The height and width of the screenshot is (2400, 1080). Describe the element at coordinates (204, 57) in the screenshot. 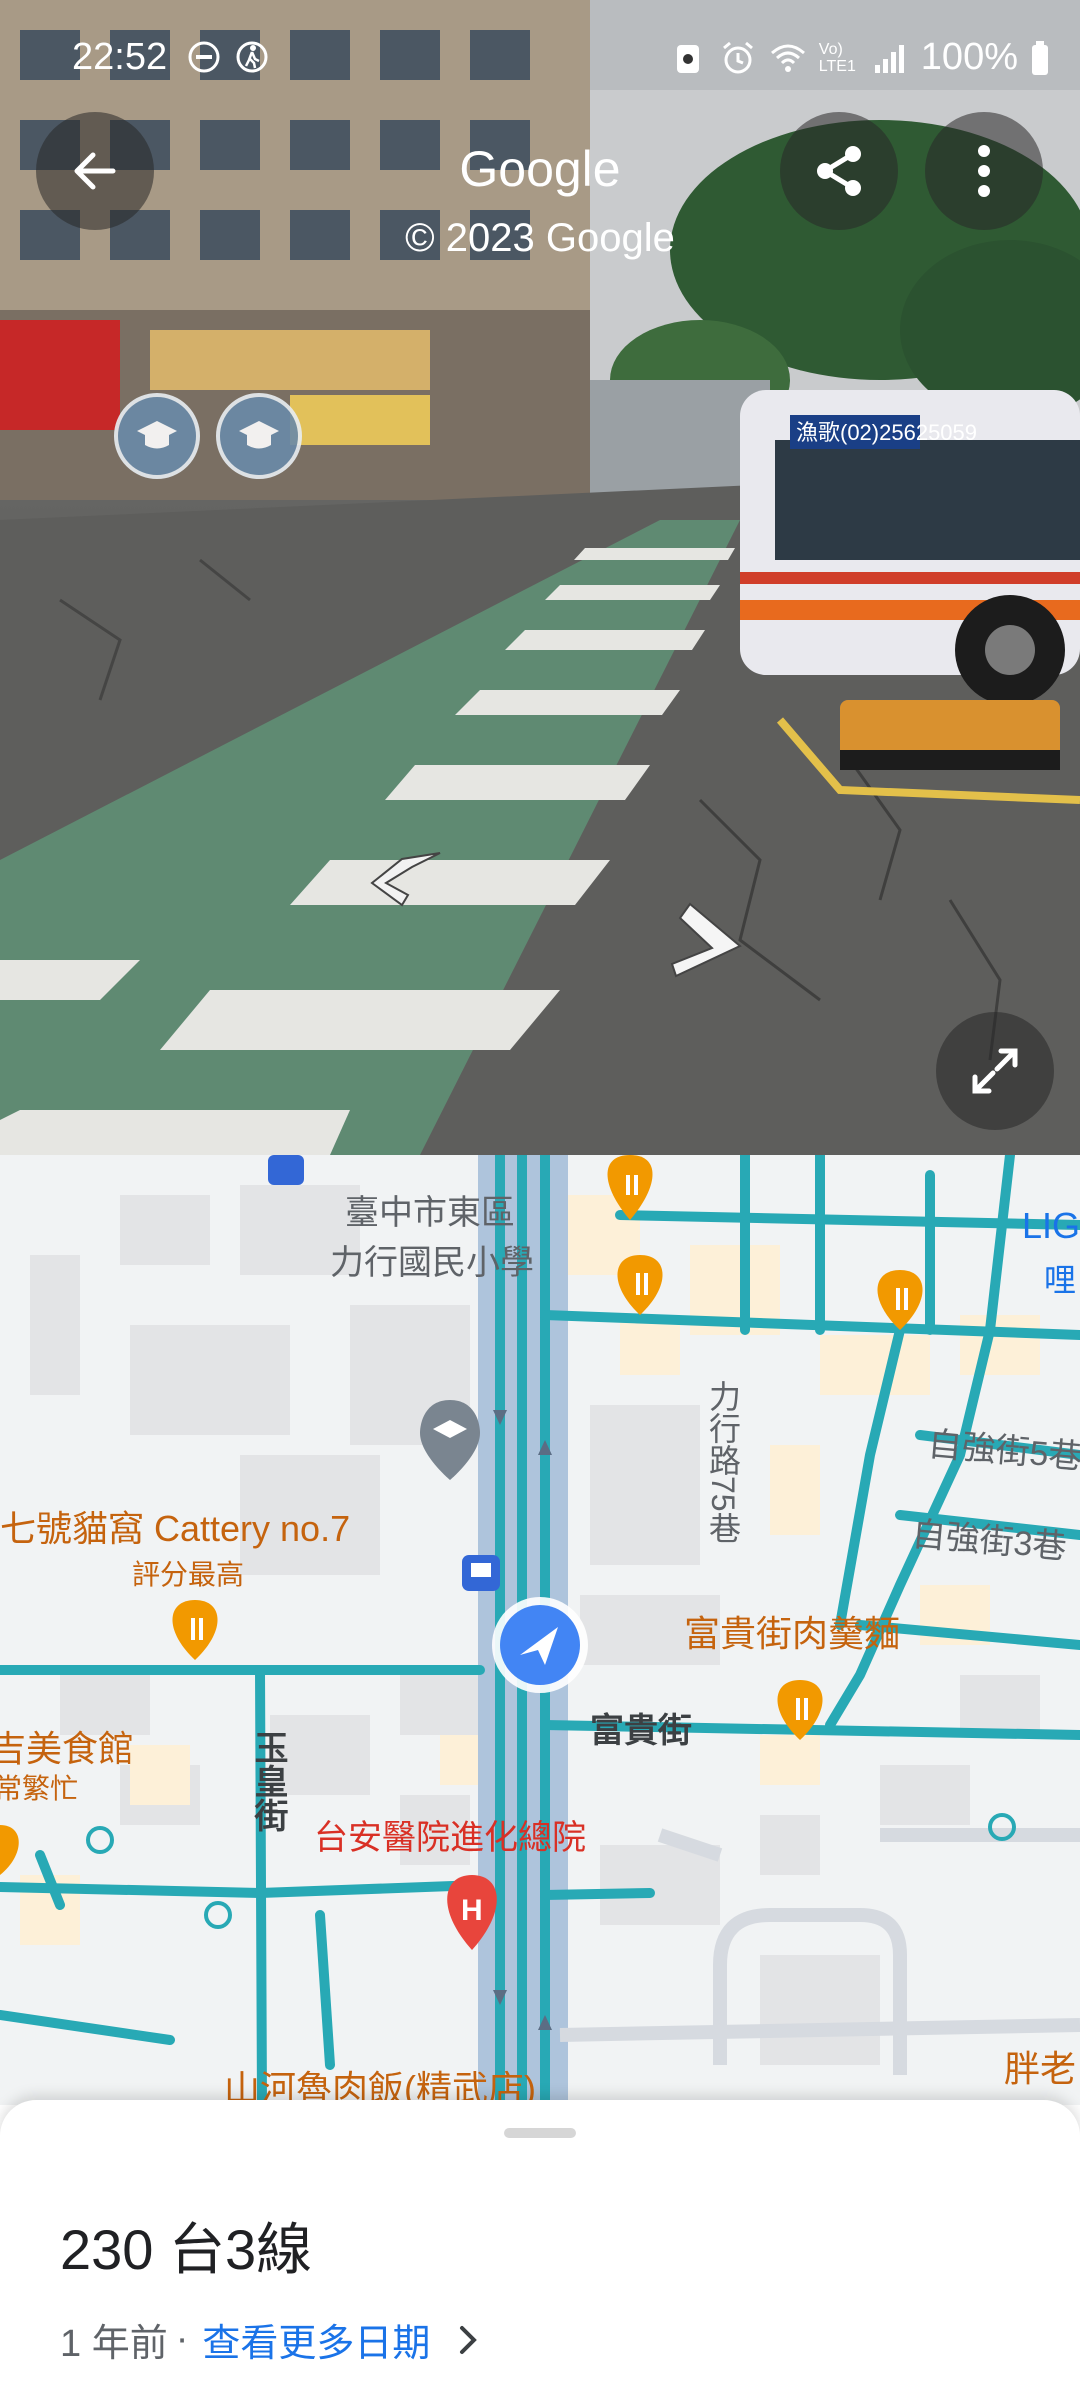

I see `do-not-disturb-icon` at that location.